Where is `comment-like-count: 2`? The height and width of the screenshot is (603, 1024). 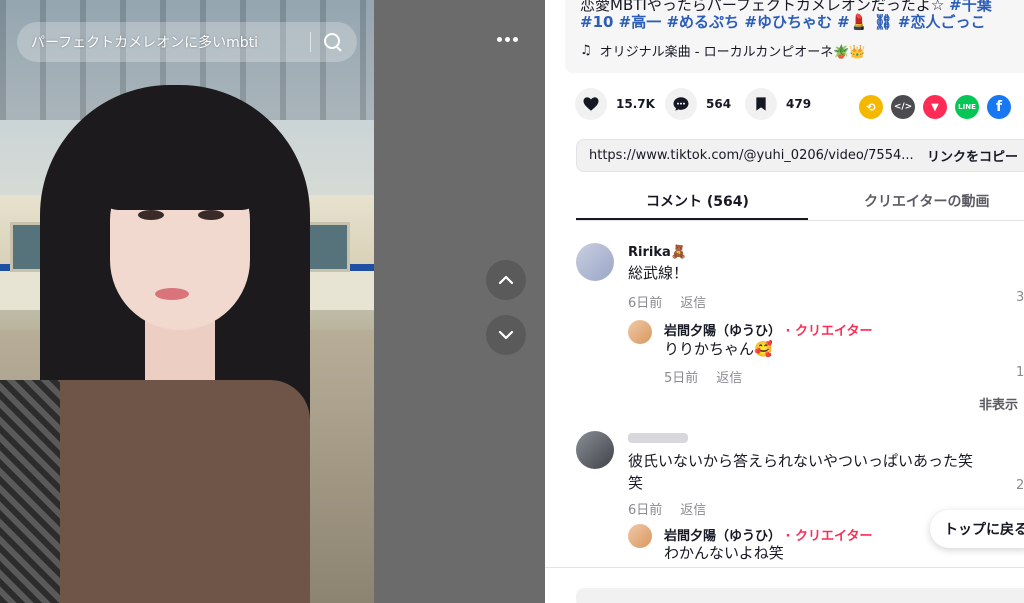
comment-like-count: 2 is located at coordinates (1020, 485).